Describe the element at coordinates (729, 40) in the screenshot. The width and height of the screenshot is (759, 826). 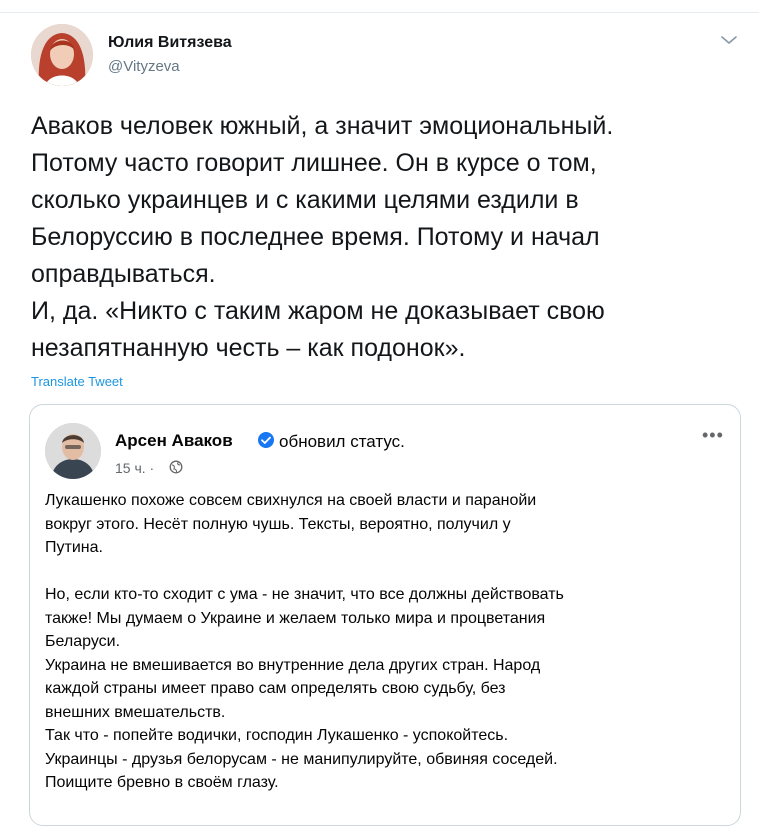
I see `chevron-down-icon` at that location.